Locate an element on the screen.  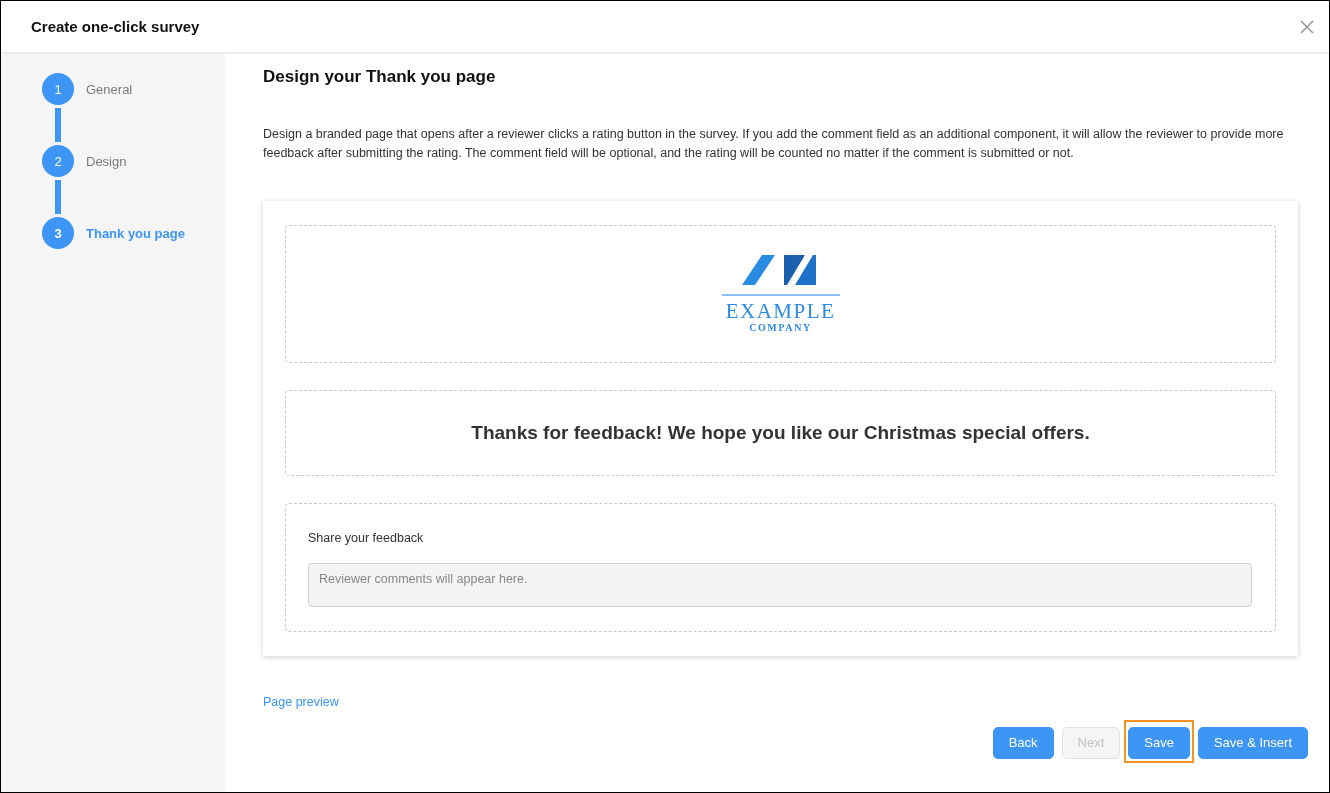
step-label: Thank you page is located at coordinates (135, 233).